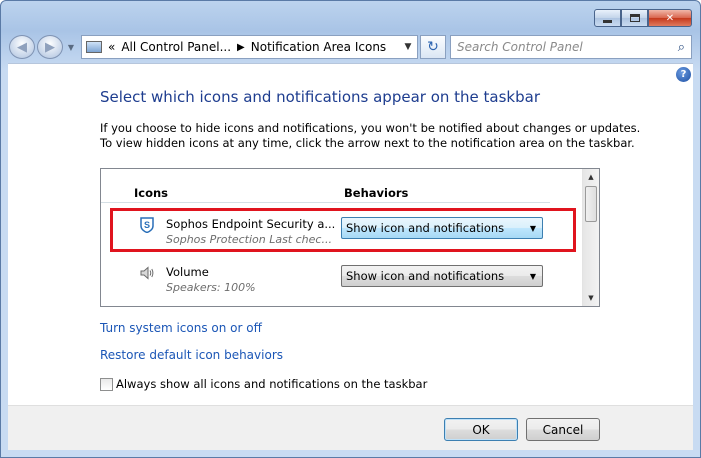 This screenshot has height=458, width=701. I want to click on column-header-icons: Icons, so click(151, 193).